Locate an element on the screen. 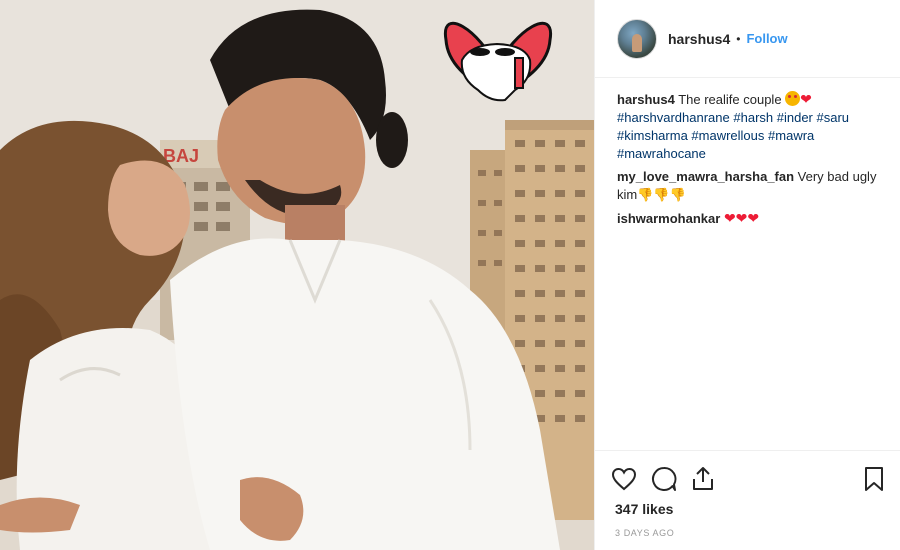 The height and width of the screenshot is (550, 900). hashtag-link: #kimsharma is located at coordinates (652, 135).